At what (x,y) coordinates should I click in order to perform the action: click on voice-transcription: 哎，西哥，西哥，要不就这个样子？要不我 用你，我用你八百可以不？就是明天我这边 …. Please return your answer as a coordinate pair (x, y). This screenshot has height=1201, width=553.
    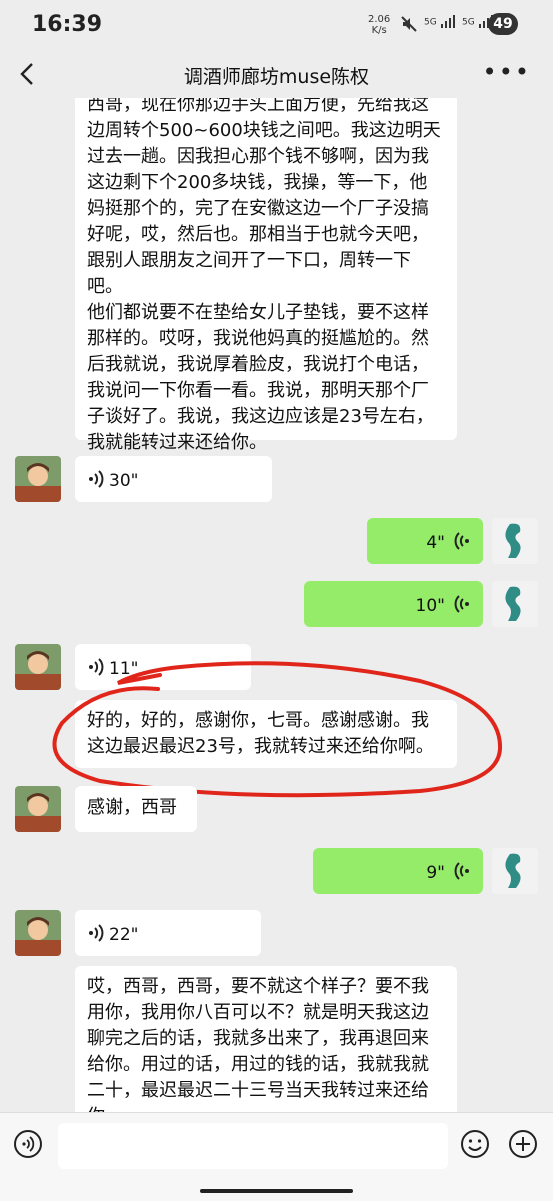
    Looking at the image, I should click on (266, 1039).